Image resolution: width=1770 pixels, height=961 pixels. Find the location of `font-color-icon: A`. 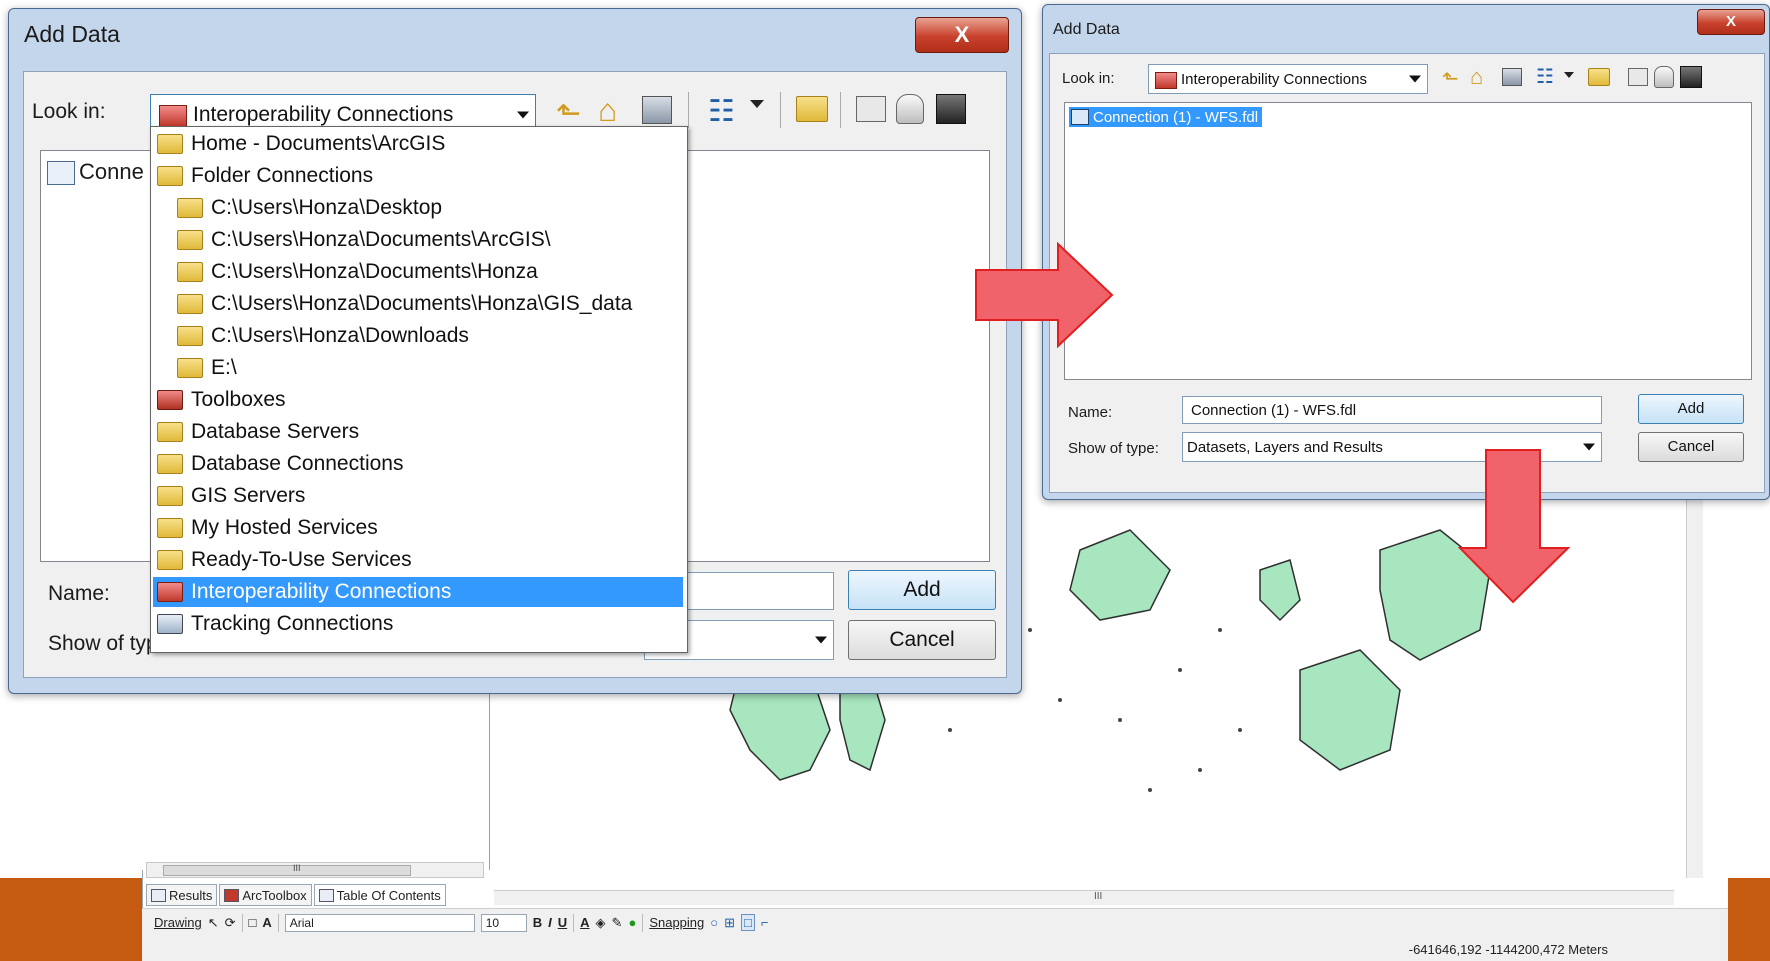

font-color-icon: A is located at coordinates (584, 922).